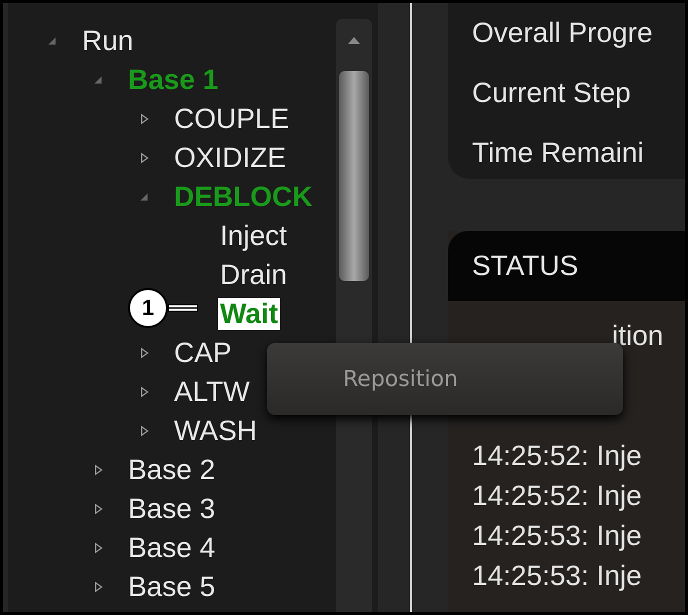 The width and height of the screenshot is (688, 615). What do you see at coordinates (362, 379) in the screenshot?
I see `menu-item: Reposition` at bounding box center [362, 379].